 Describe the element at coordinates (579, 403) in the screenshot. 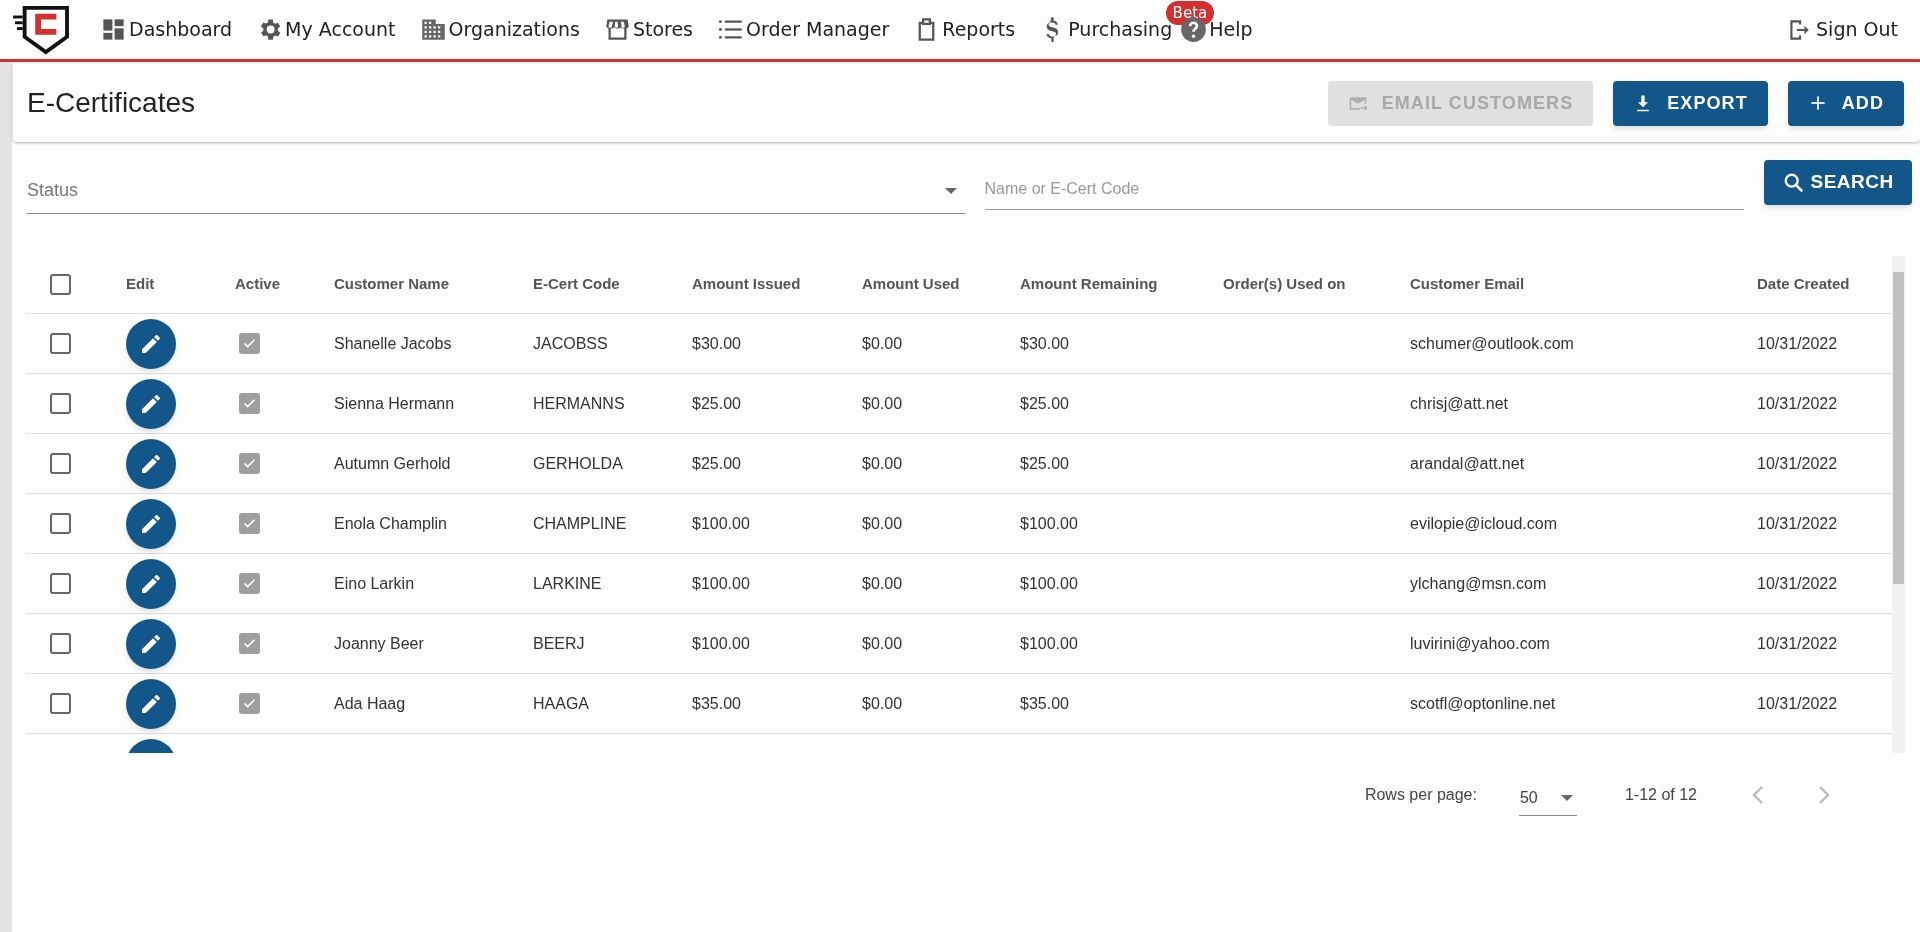

I see `table-cell: HERMANNS` at that location.